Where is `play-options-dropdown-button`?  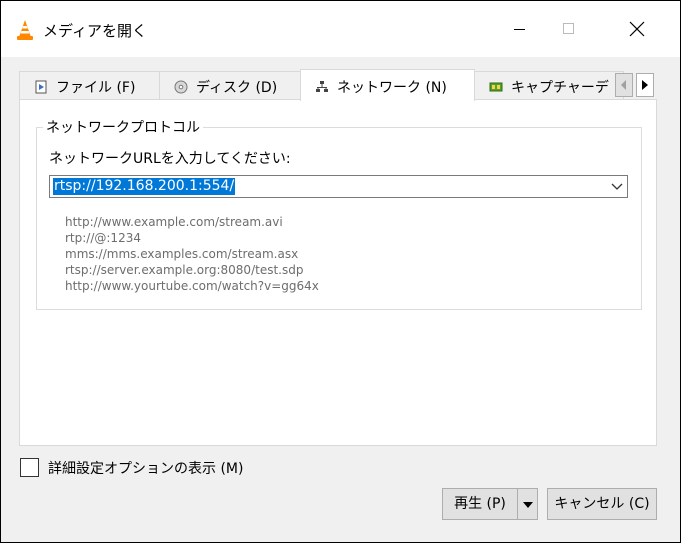
play-options-dropdown-button is located at coordinates (527, 504).